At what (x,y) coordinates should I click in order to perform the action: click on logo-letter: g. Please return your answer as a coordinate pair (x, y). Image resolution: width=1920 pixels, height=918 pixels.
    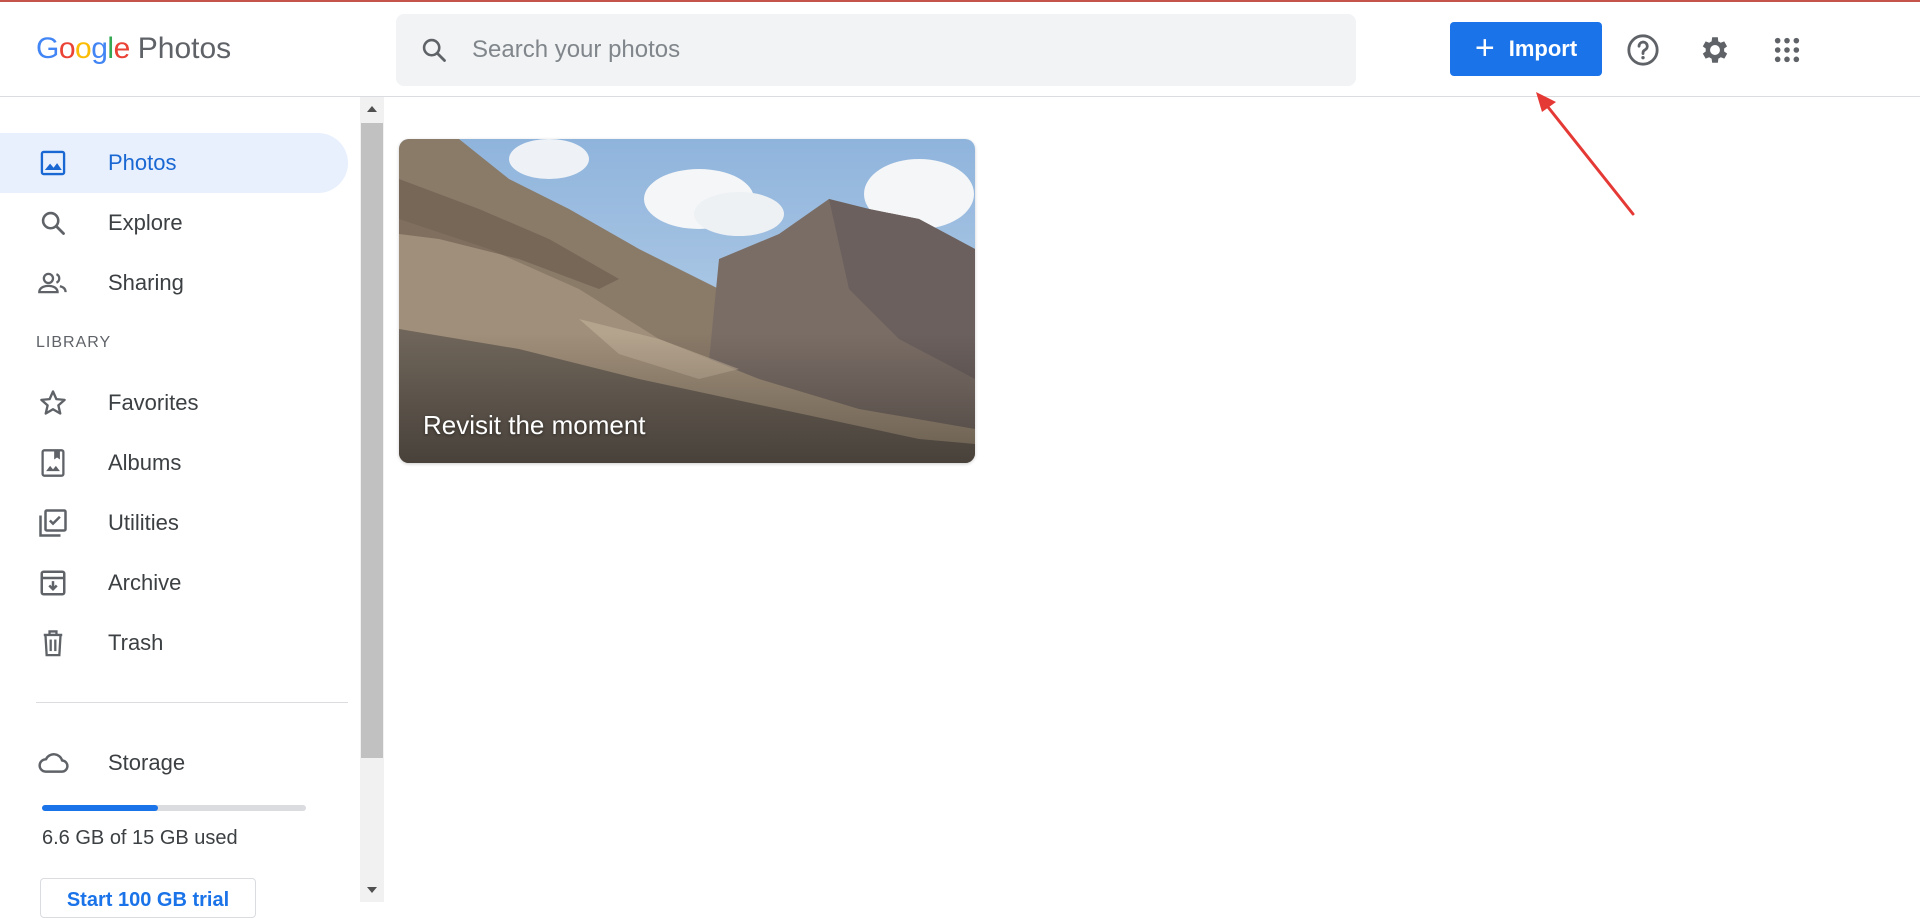
    Looking at the image, I should click on (99, 48).